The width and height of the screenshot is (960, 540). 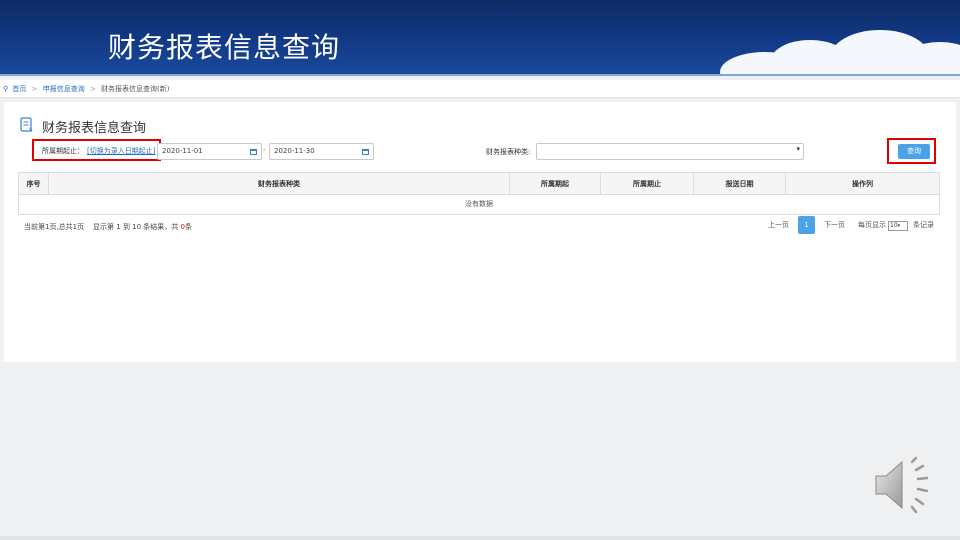 What do you see at coordinates (903, 485) in the screenshot?
I see `speaker-icon` at bounding box center [903, 485].